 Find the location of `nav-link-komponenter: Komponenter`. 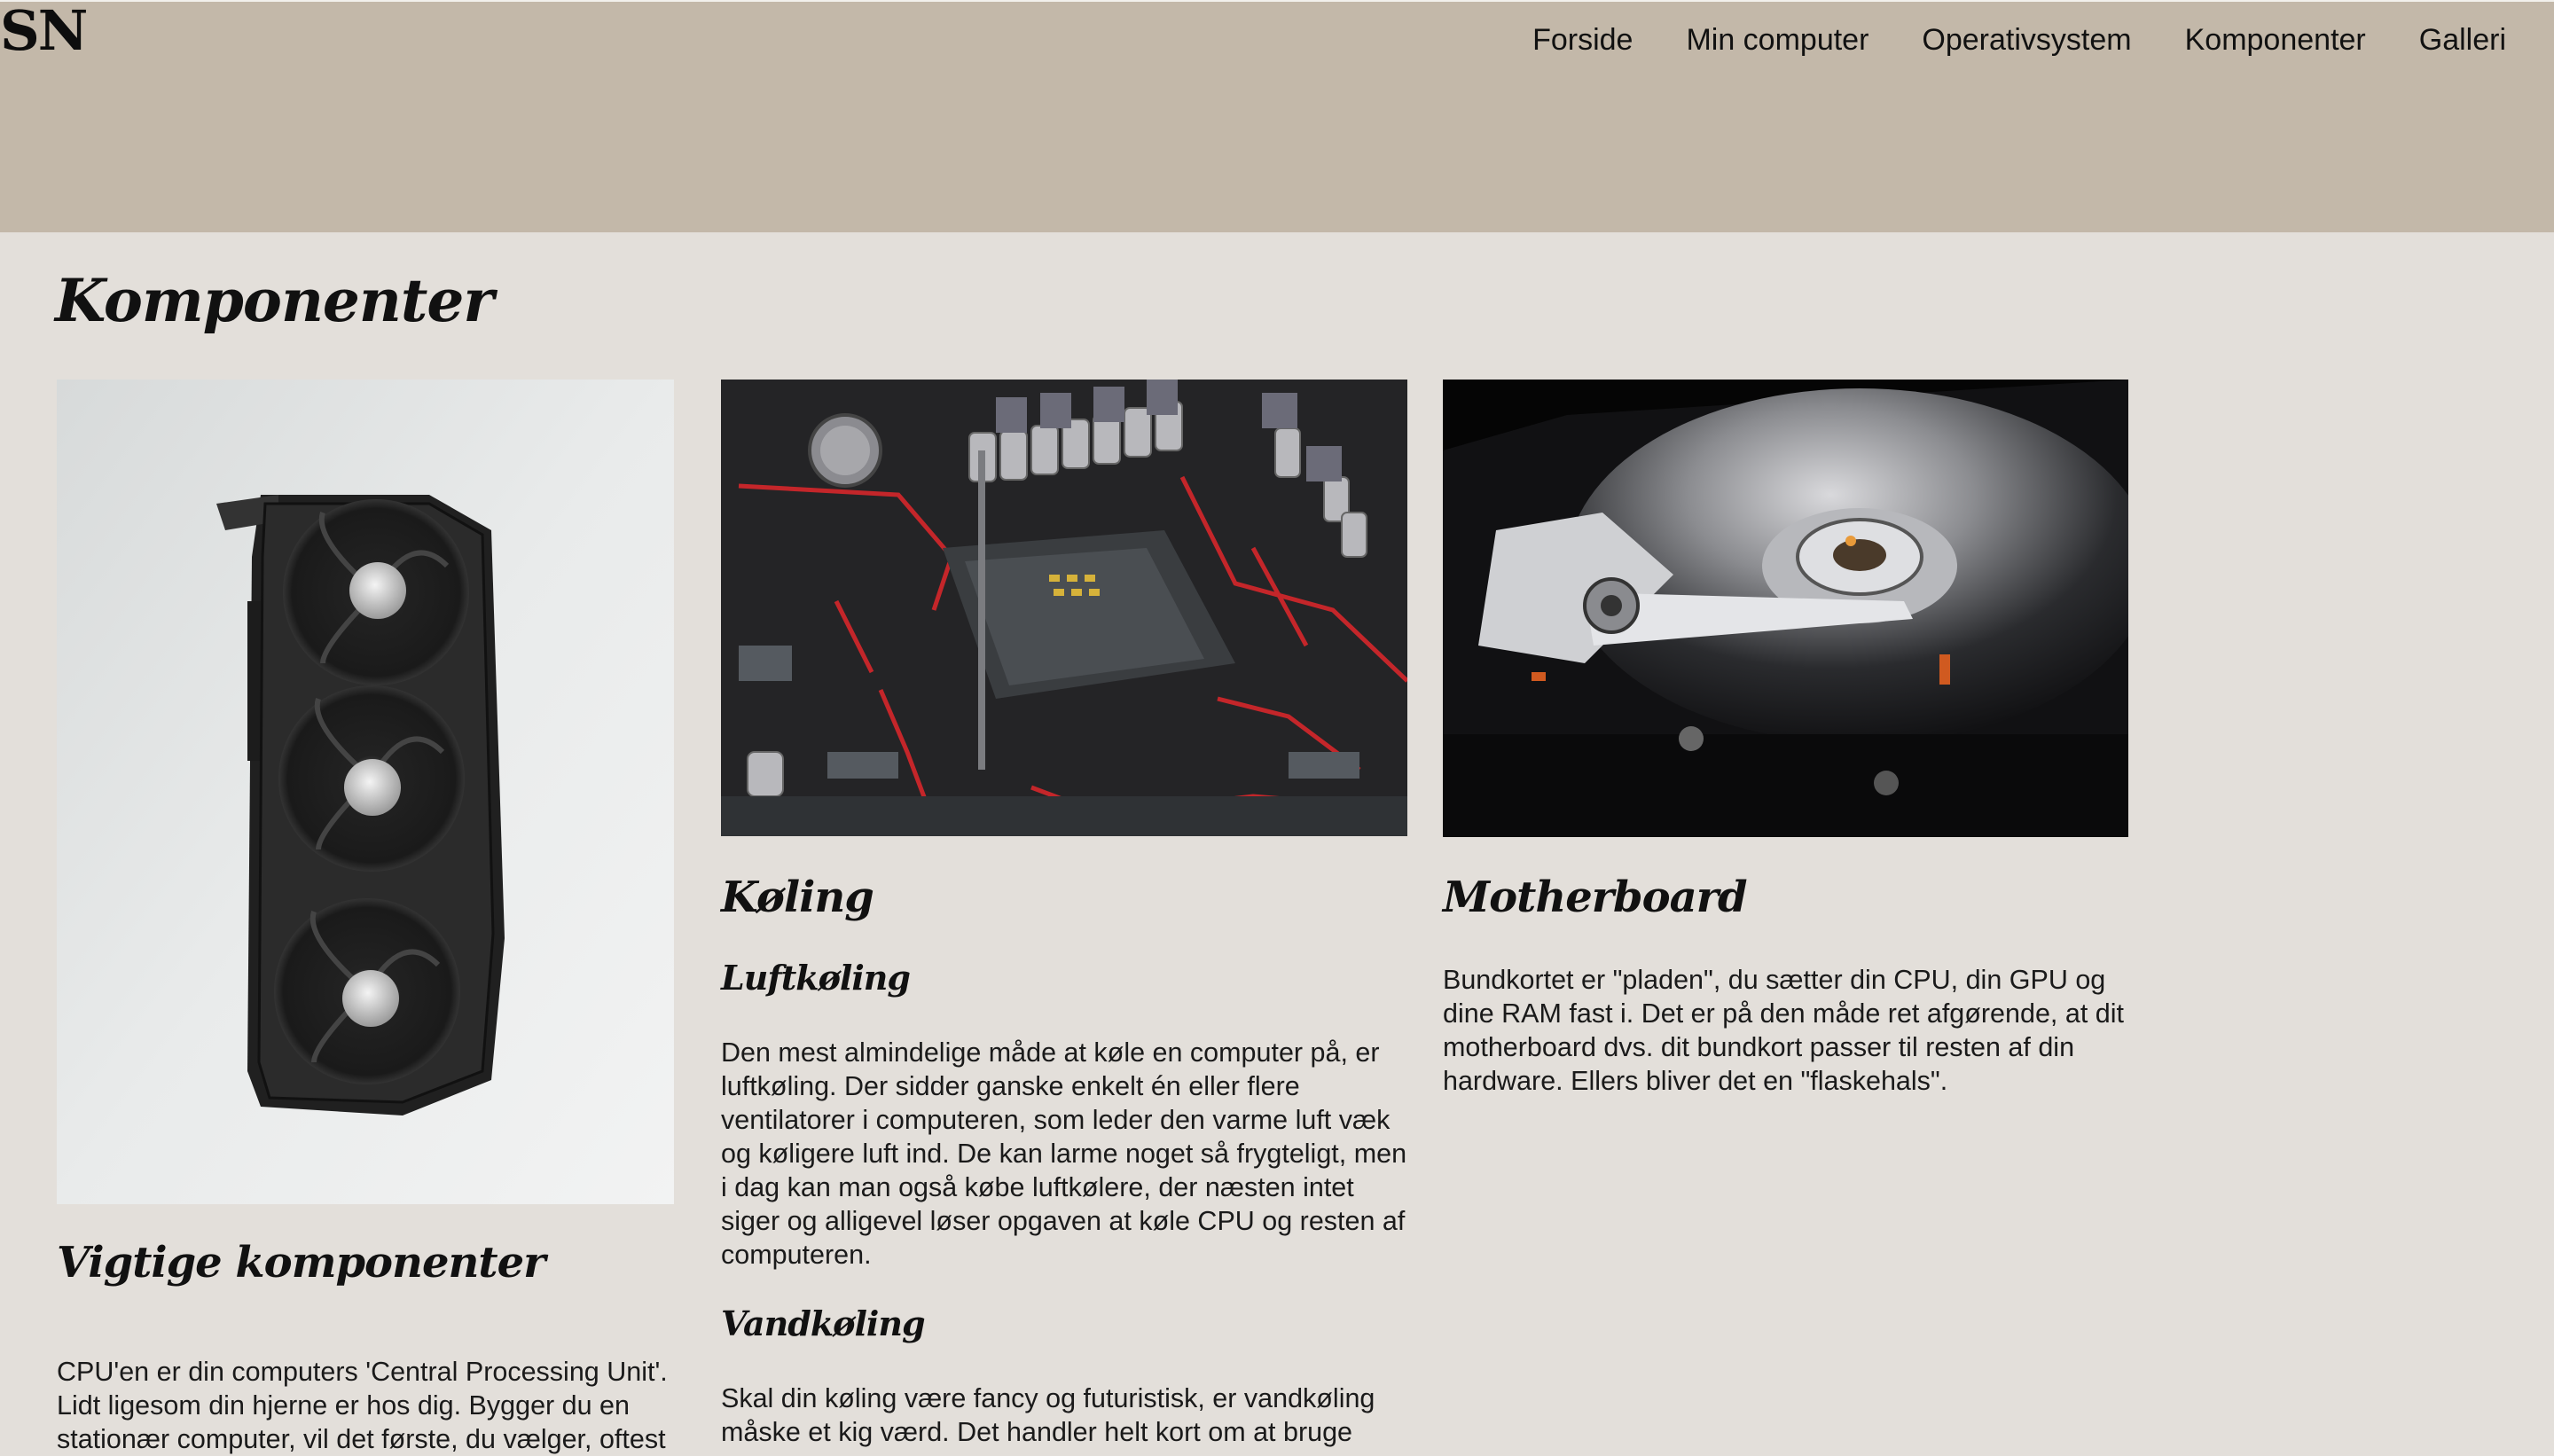

nav-link-komponenter: Komponenter is located at coordinates (2275, 40).